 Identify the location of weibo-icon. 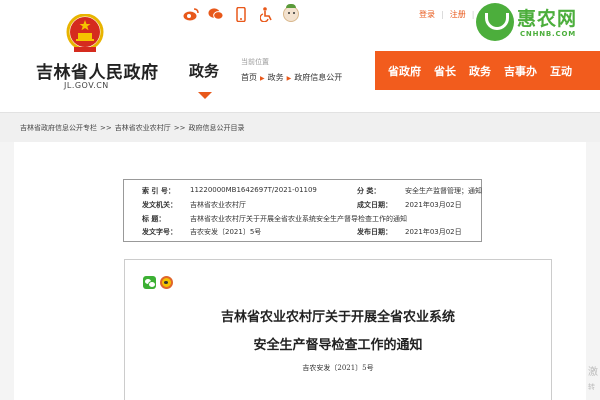
(191, 14).